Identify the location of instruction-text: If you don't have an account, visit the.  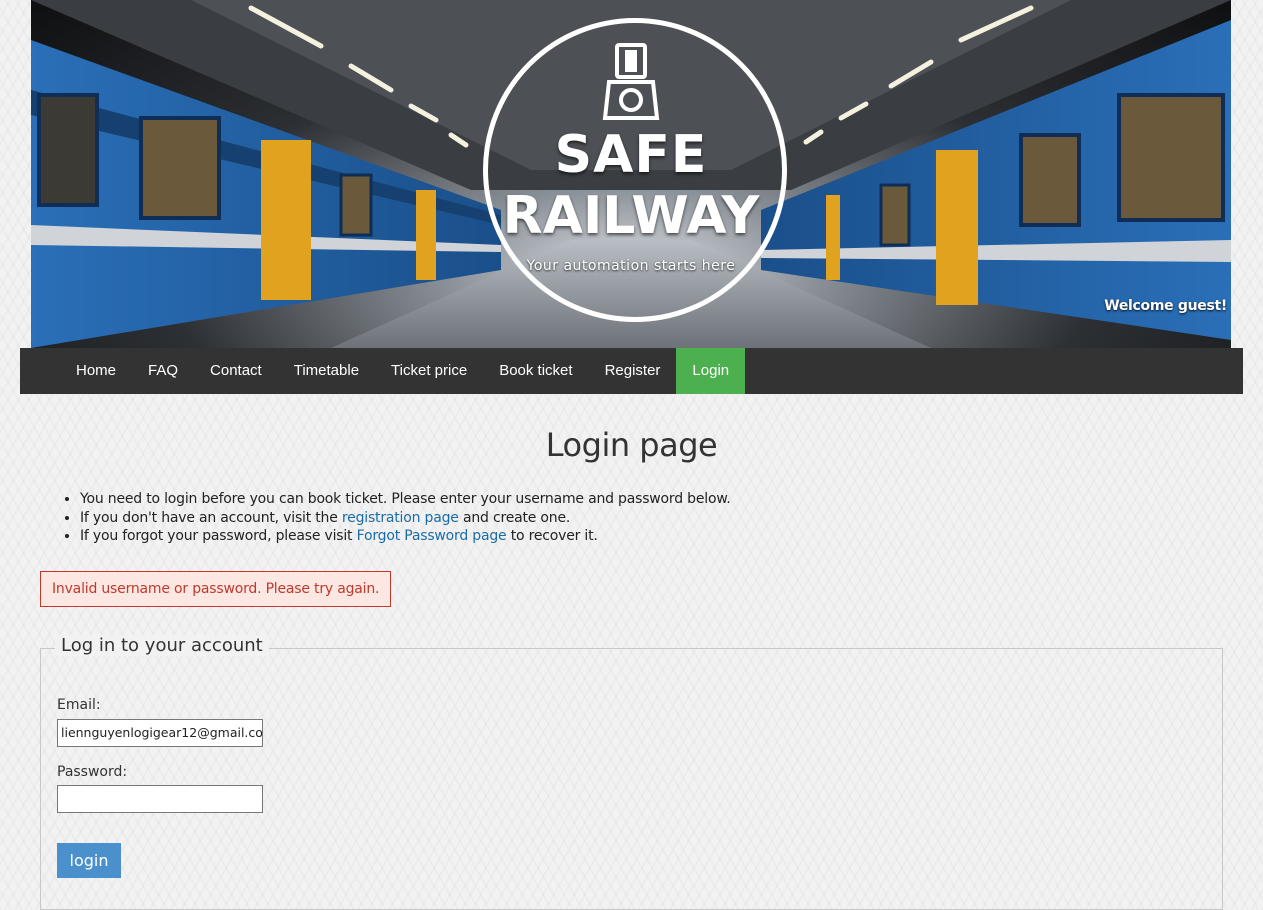
(211, 517).